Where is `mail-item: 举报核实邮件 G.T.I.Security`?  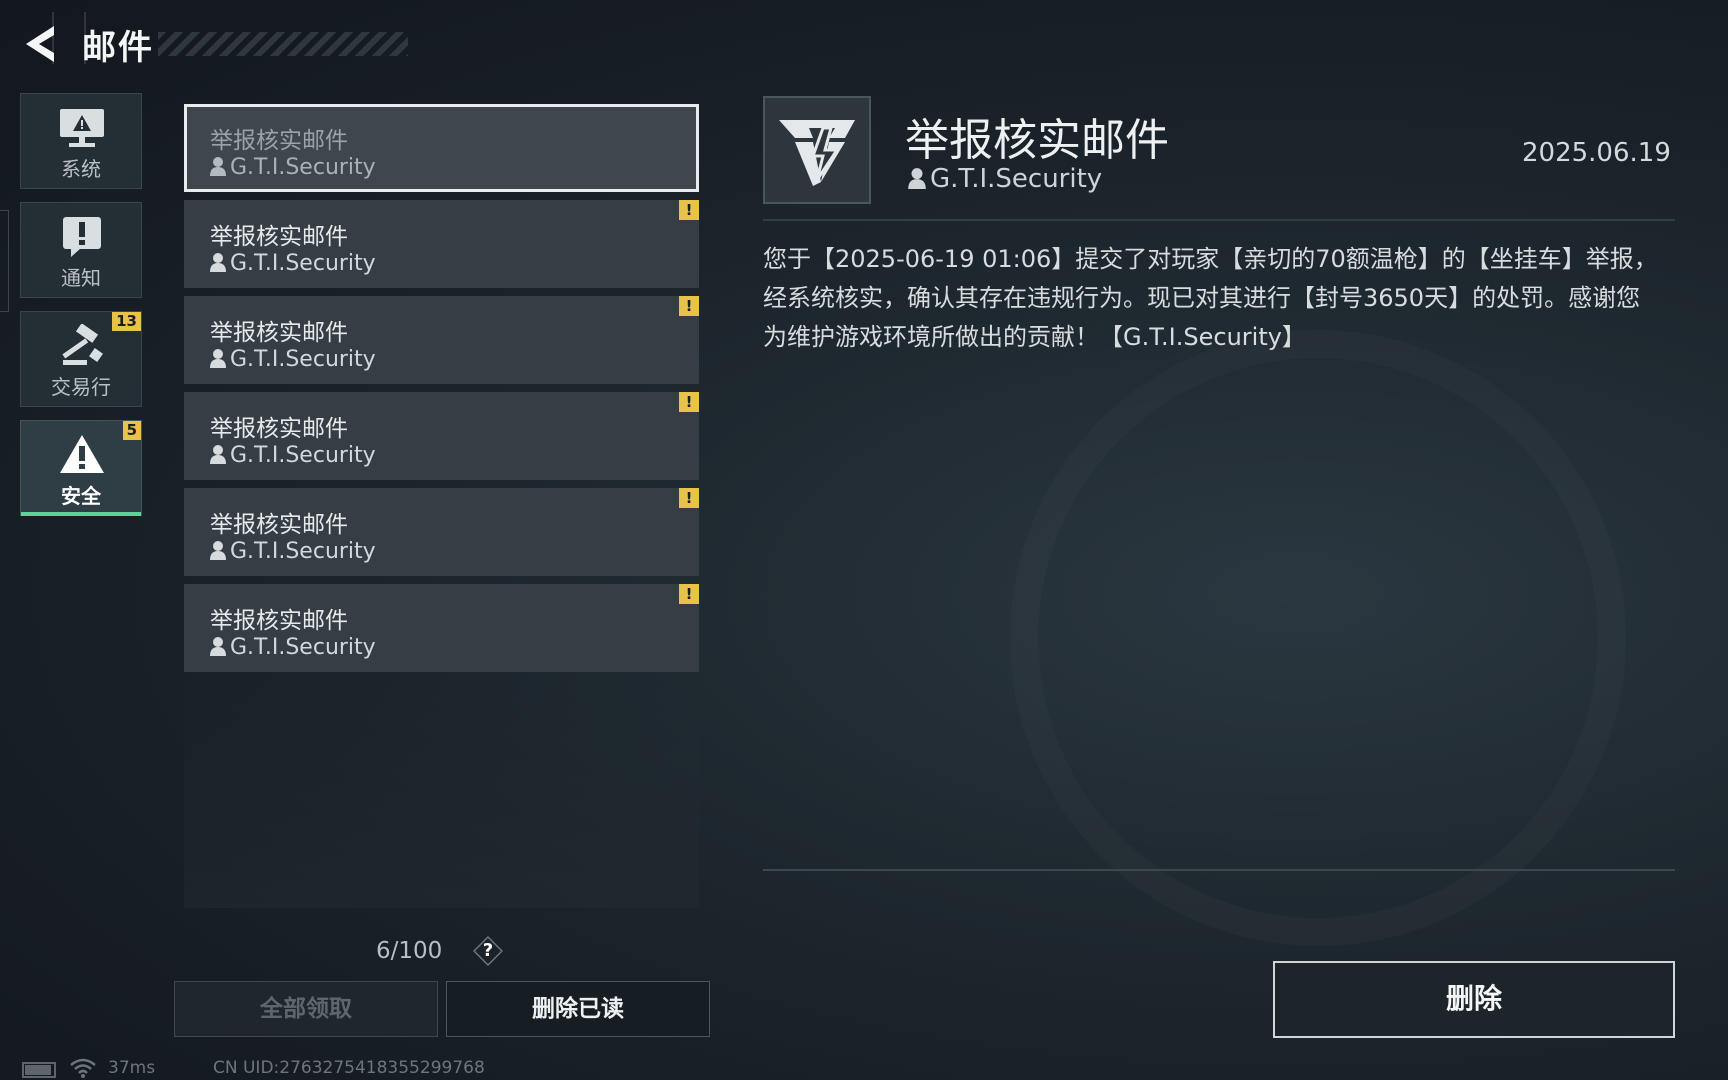 mail-item: 举报核实邮件 G.T.I.Security is located at coordinates (441, 148).